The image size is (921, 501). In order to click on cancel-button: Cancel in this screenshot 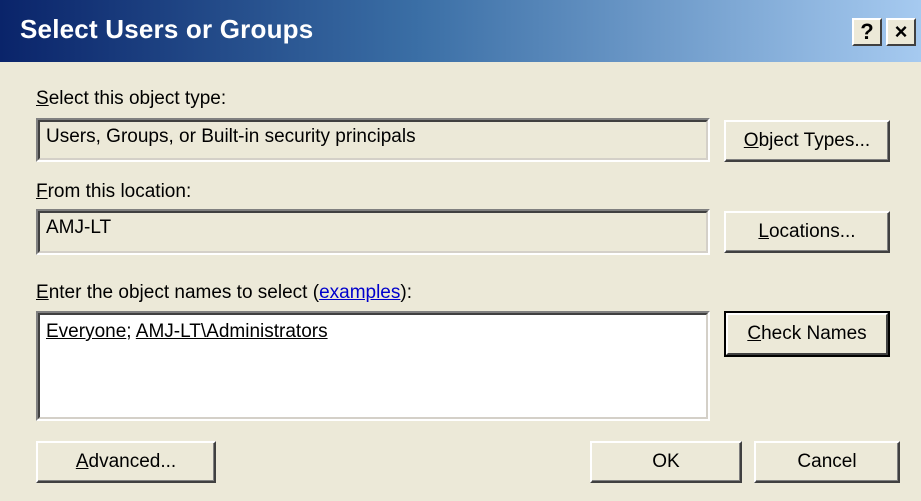, I will do `click(827, 462)`.